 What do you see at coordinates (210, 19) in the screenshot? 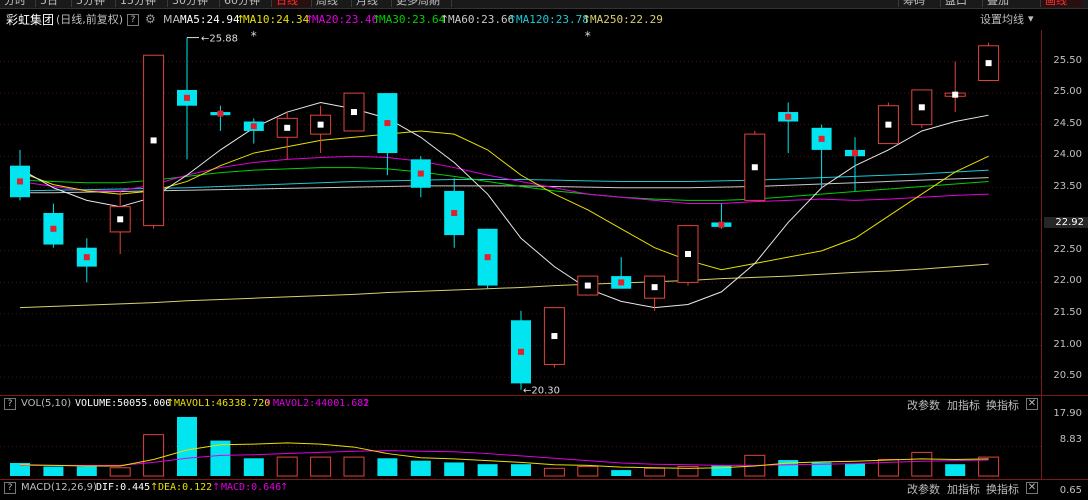
I see `ma5-value: MA5:24.94` at bounding box center [210, 19].